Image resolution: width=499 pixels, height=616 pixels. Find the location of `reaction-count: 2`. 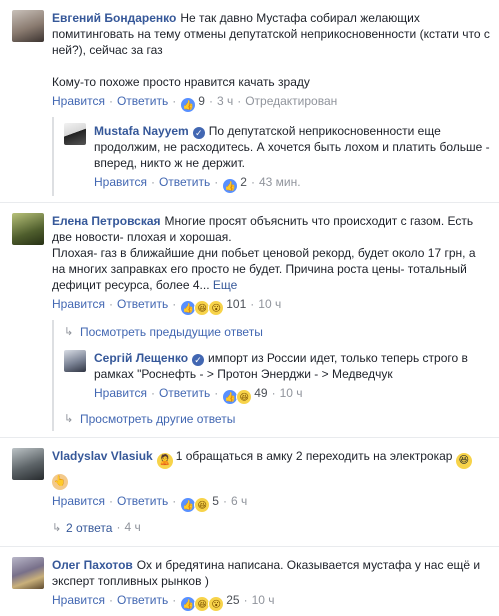

reaction-count: 2 is located at coordinates (243, 182).